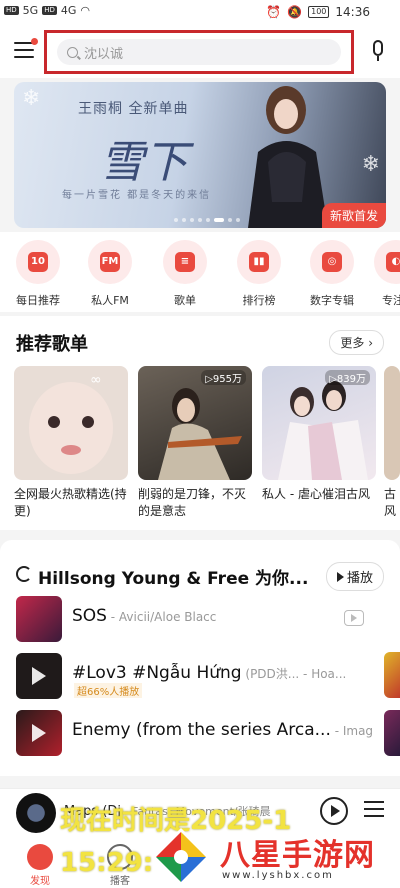 This screenshot has width=400, height=888. I want to click on banner-pagination, so click(207, 220).